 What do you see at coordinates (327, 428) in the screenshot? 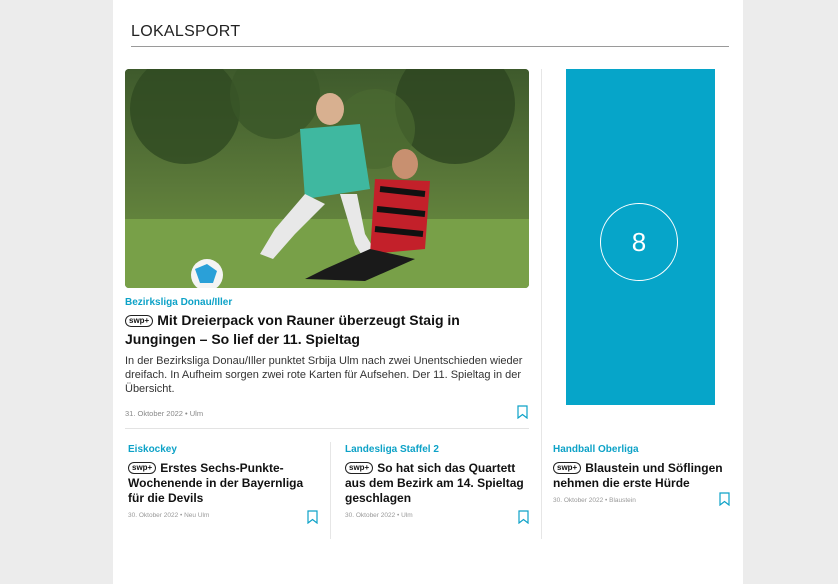
I see `divider` at bounding box center [327, 428].